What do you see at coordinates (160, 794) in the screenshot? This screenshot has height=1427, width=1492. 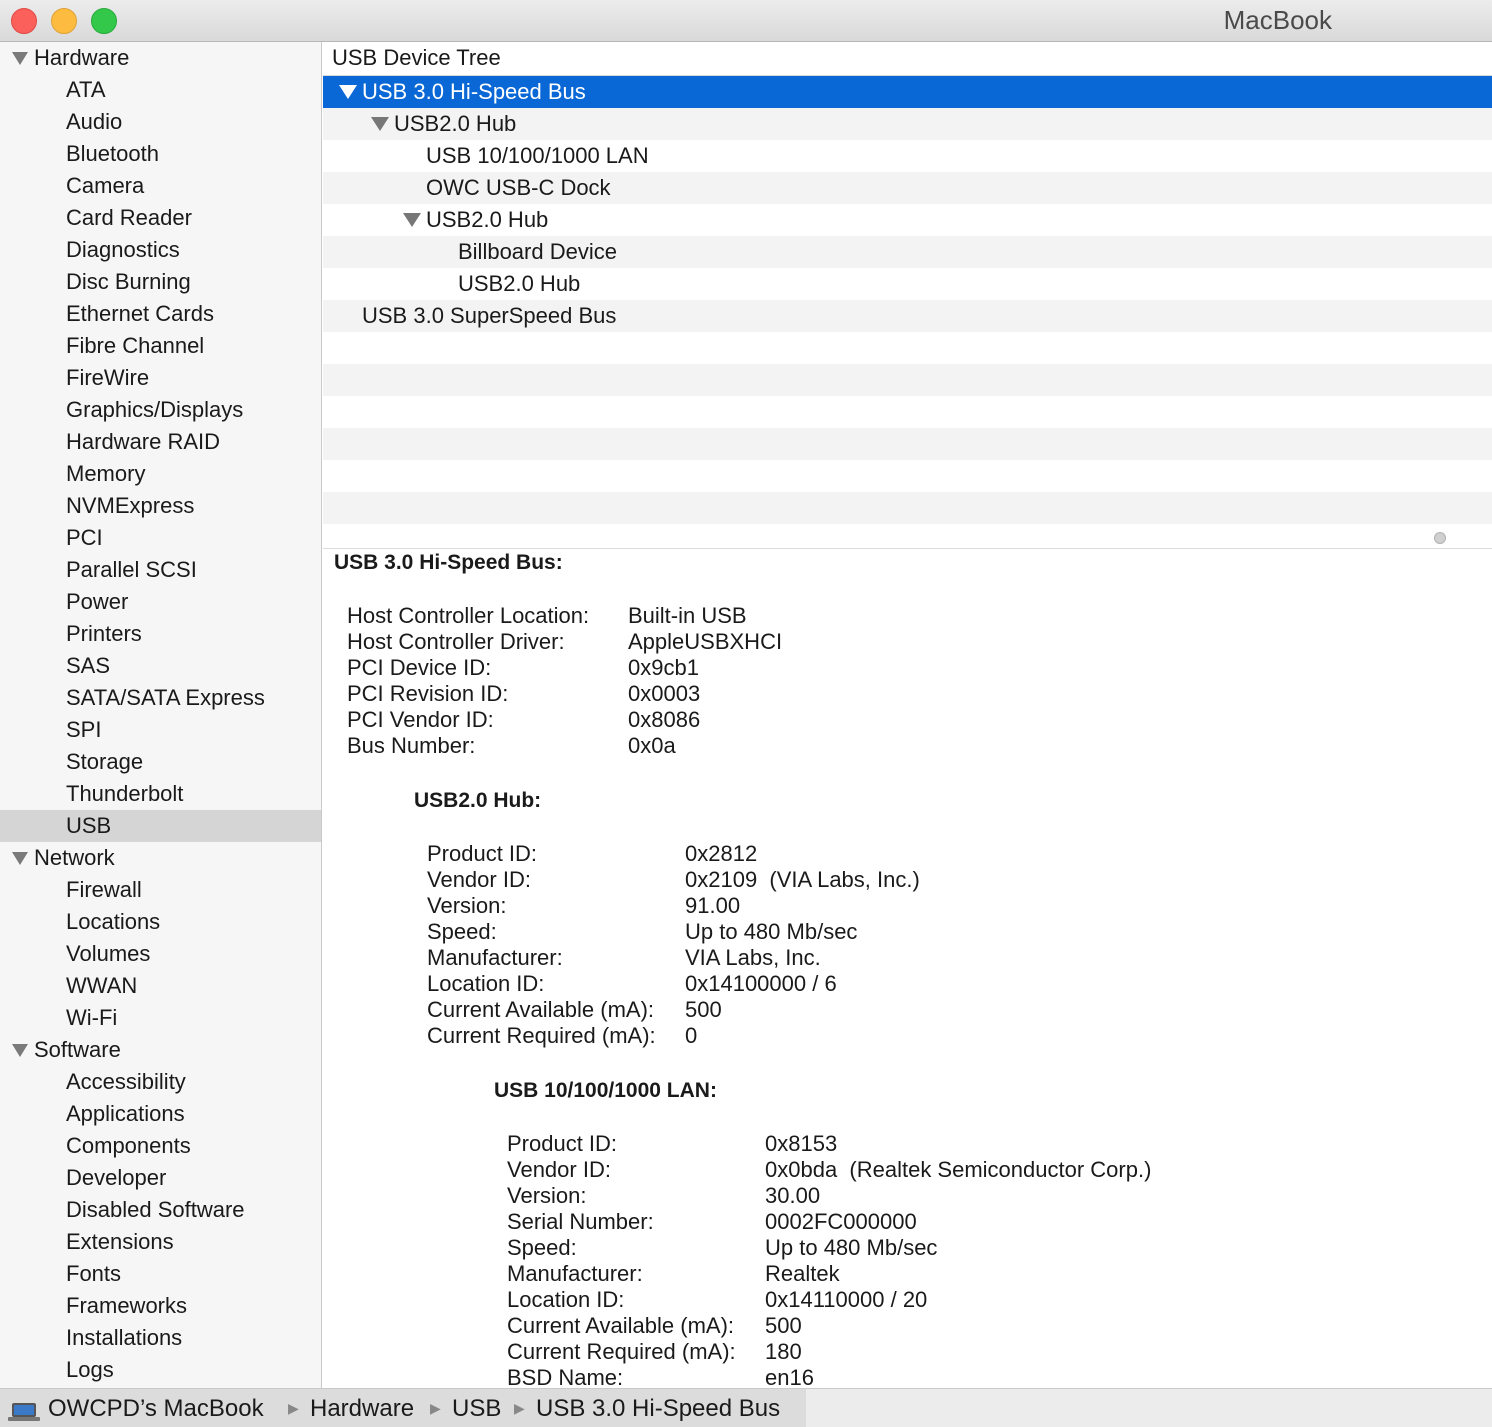 I see `sidebar-item-thunderbolt: Thunderbolt` at bounding box center [160, 794].